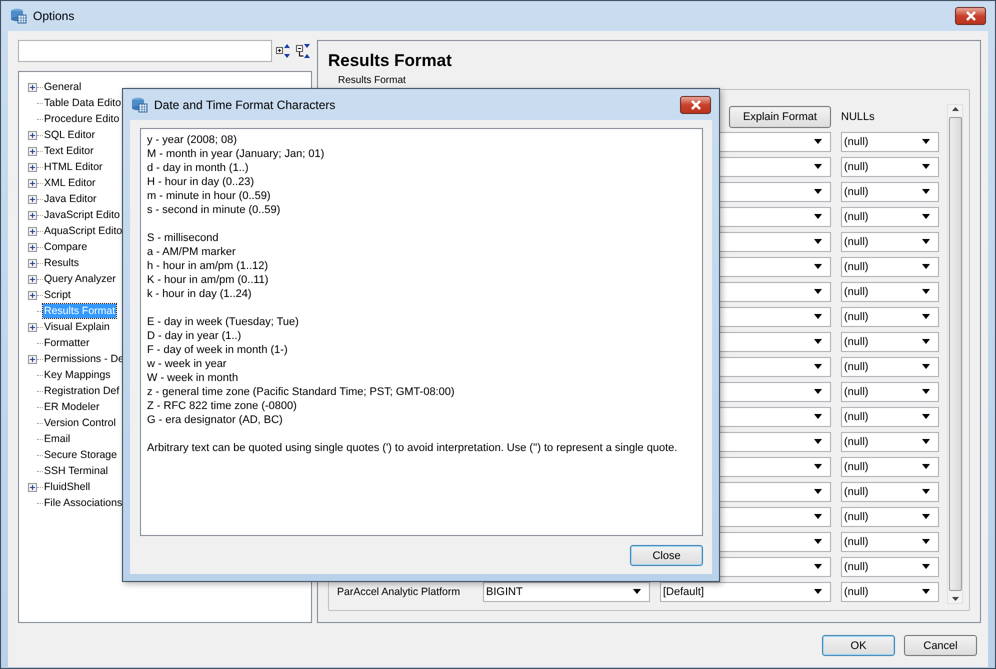 This screenshot has height=669, width=996. Describe the element at coordinates (82, 215) in the screenshot. I see `tree-item: JavaScript Edito` at that location.